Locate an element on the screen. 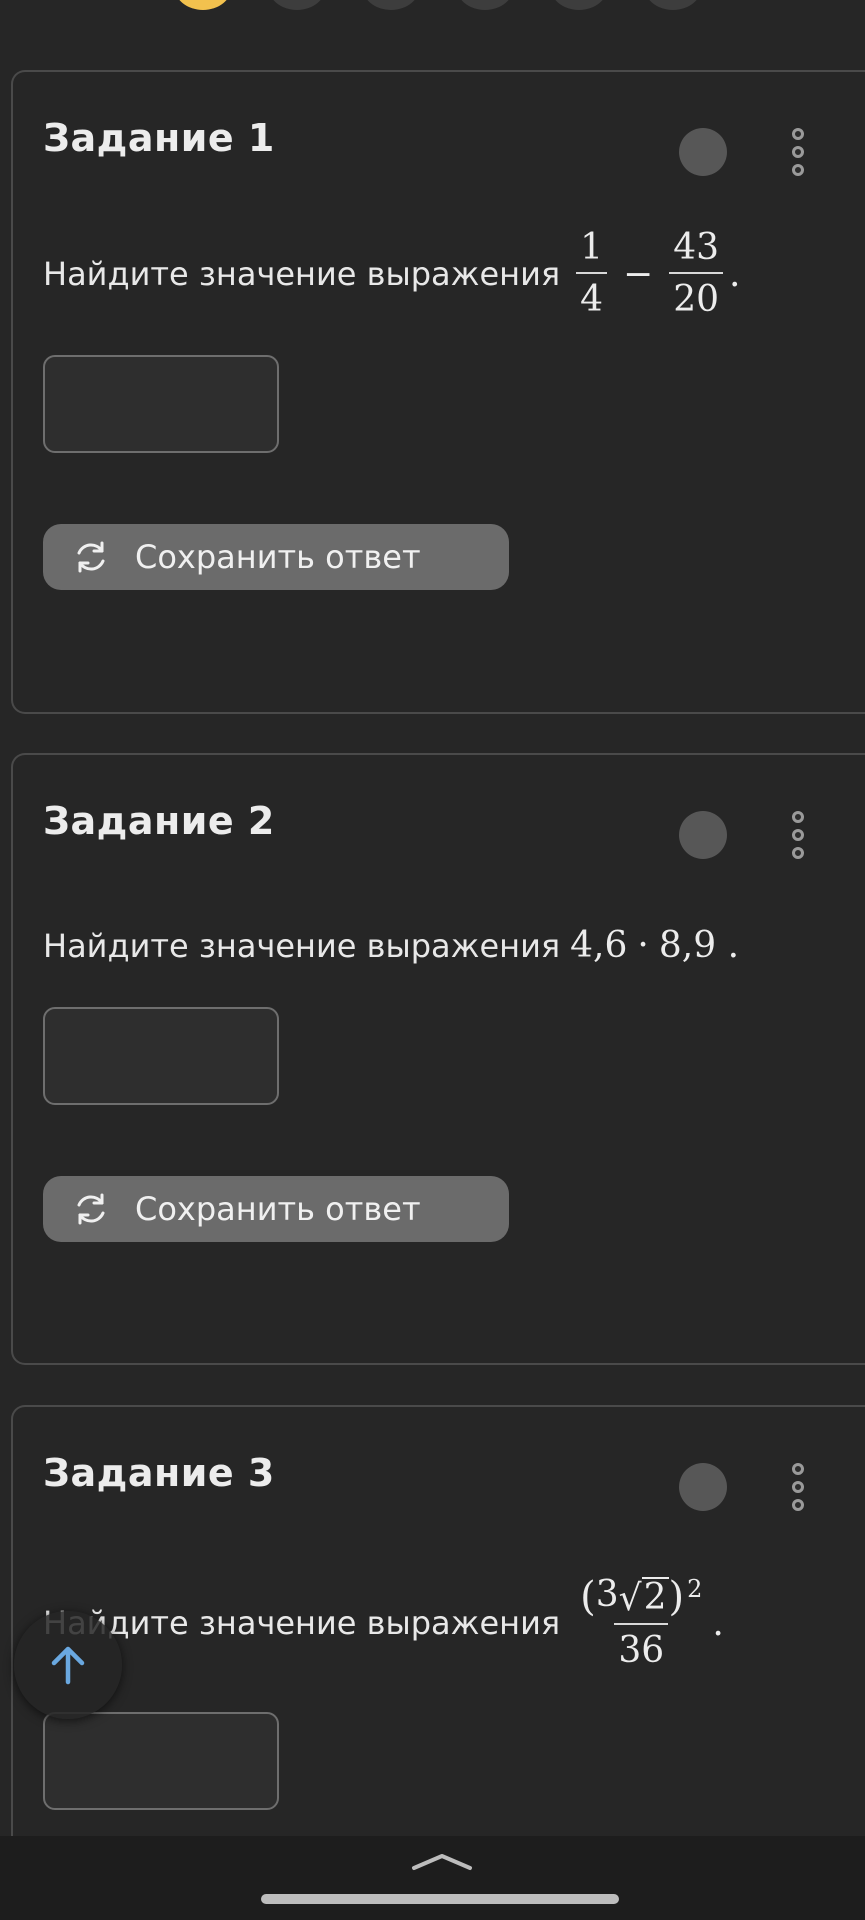  math-expression: 4,6 · 8,9 . is located at coordinates (654, 945).